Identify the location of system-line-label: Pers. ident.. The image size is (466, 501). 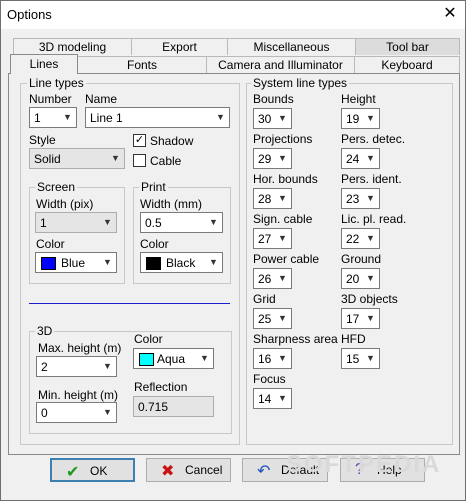
(371, 179).